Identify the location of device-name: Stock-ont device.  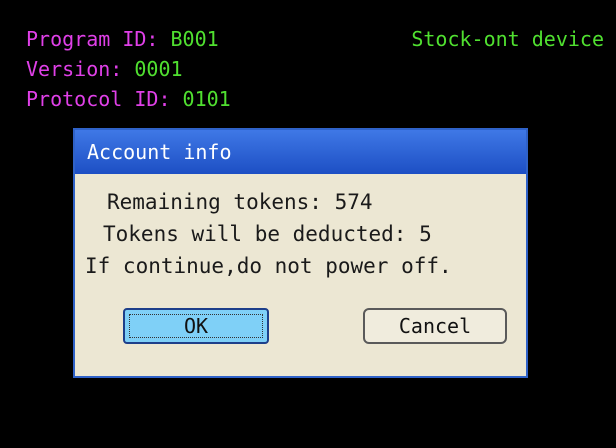
(507, 39).